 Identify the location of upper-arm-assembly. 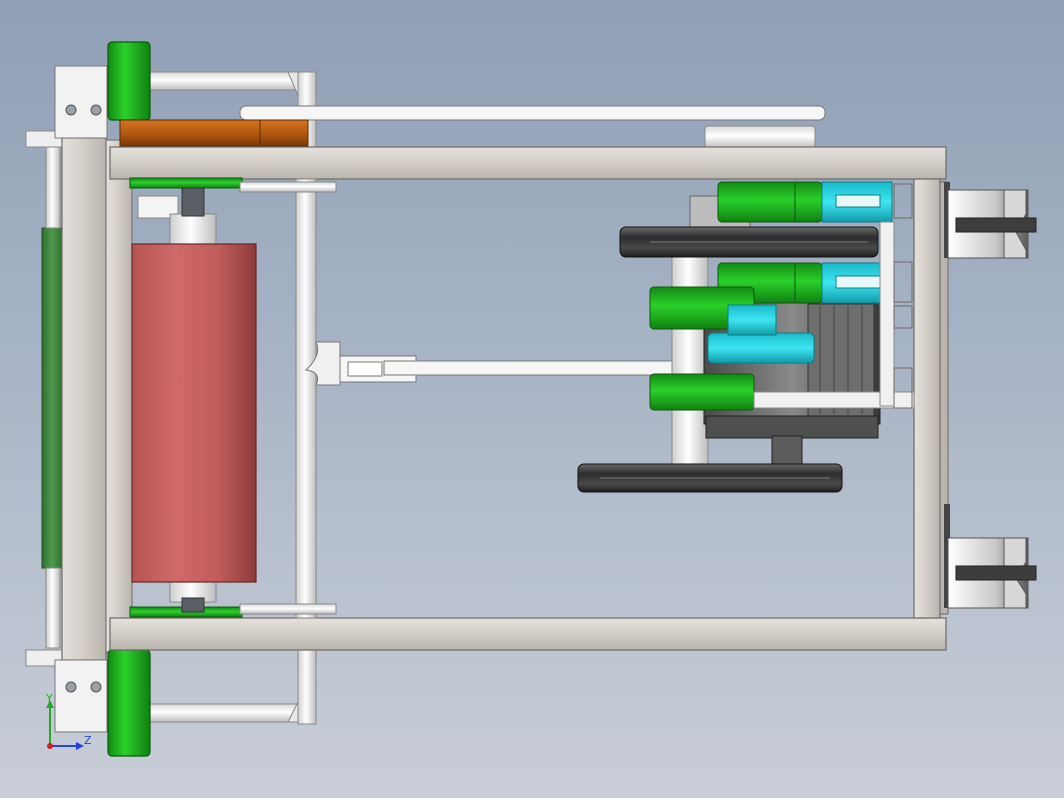
(466, 96).